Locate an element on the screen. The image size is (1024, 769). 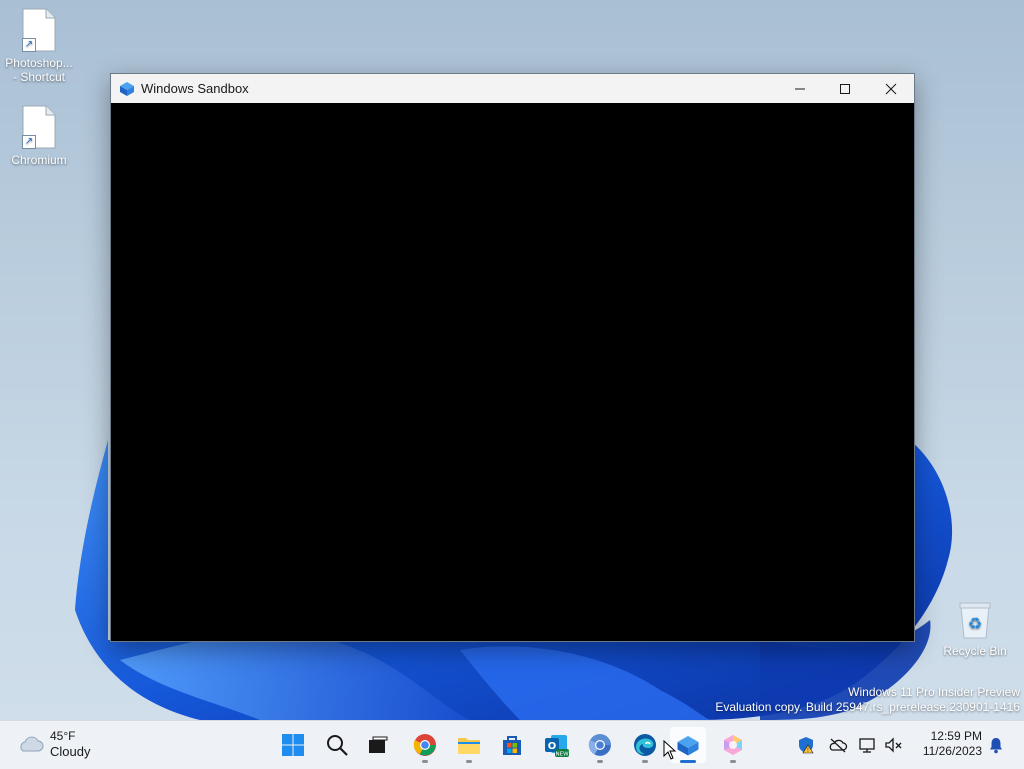
taskbar-microsoft-store is located at coordinates (512, 745).